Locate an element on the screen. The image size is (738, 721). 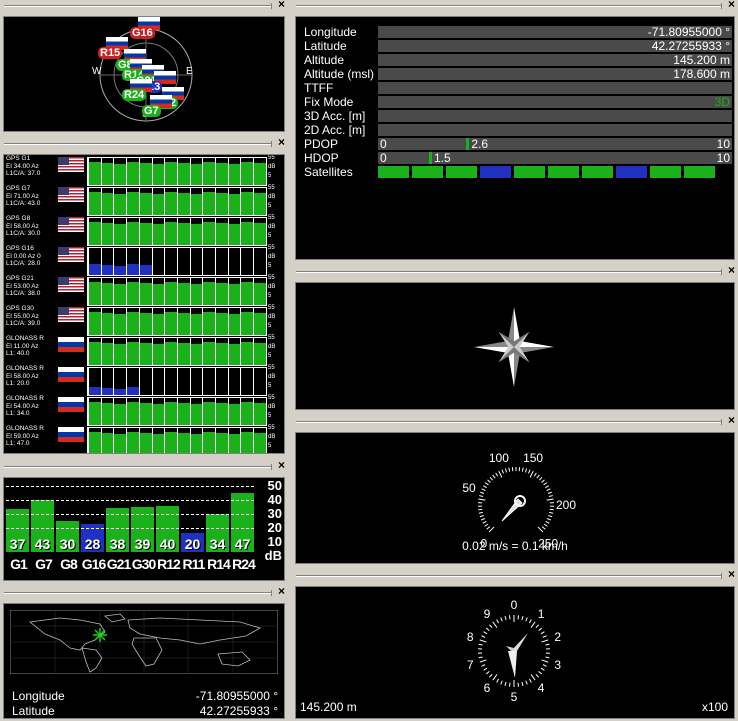
signal-unit-label: dB is located at coordinates (272, 287).